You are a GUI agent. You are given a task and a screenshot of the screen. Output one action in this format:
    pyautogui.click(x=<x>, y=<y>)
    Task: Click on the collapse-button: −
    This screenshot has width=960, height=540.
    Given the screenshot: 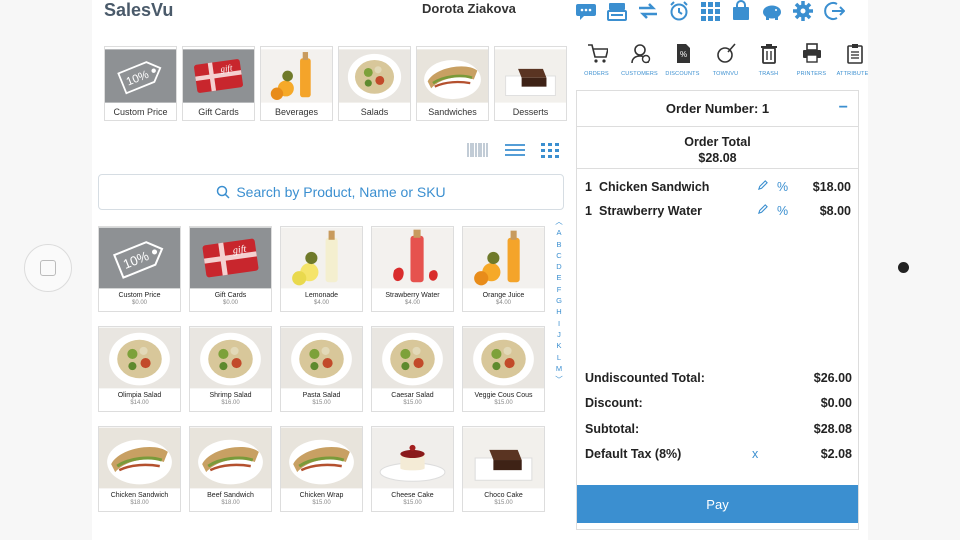 What is the action you would take?
    pyautogui.click(x=843, y=108)
    